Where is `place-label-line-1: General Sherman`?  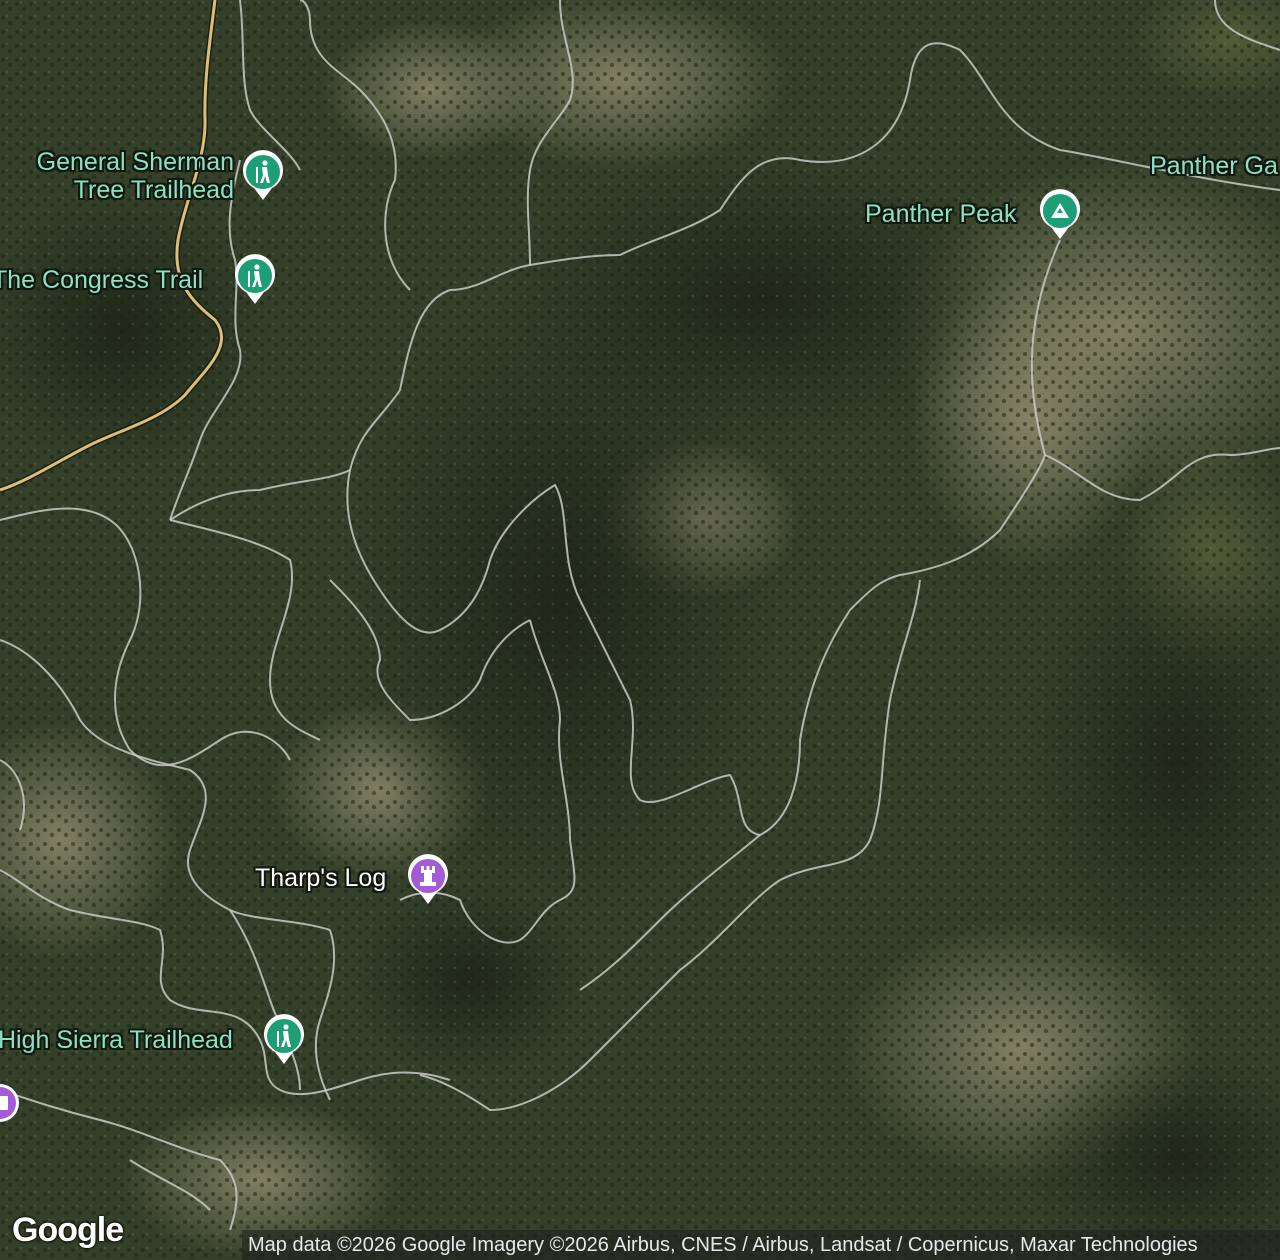
place-label-line-1: General Sherman is located at coordinates (135, 162).